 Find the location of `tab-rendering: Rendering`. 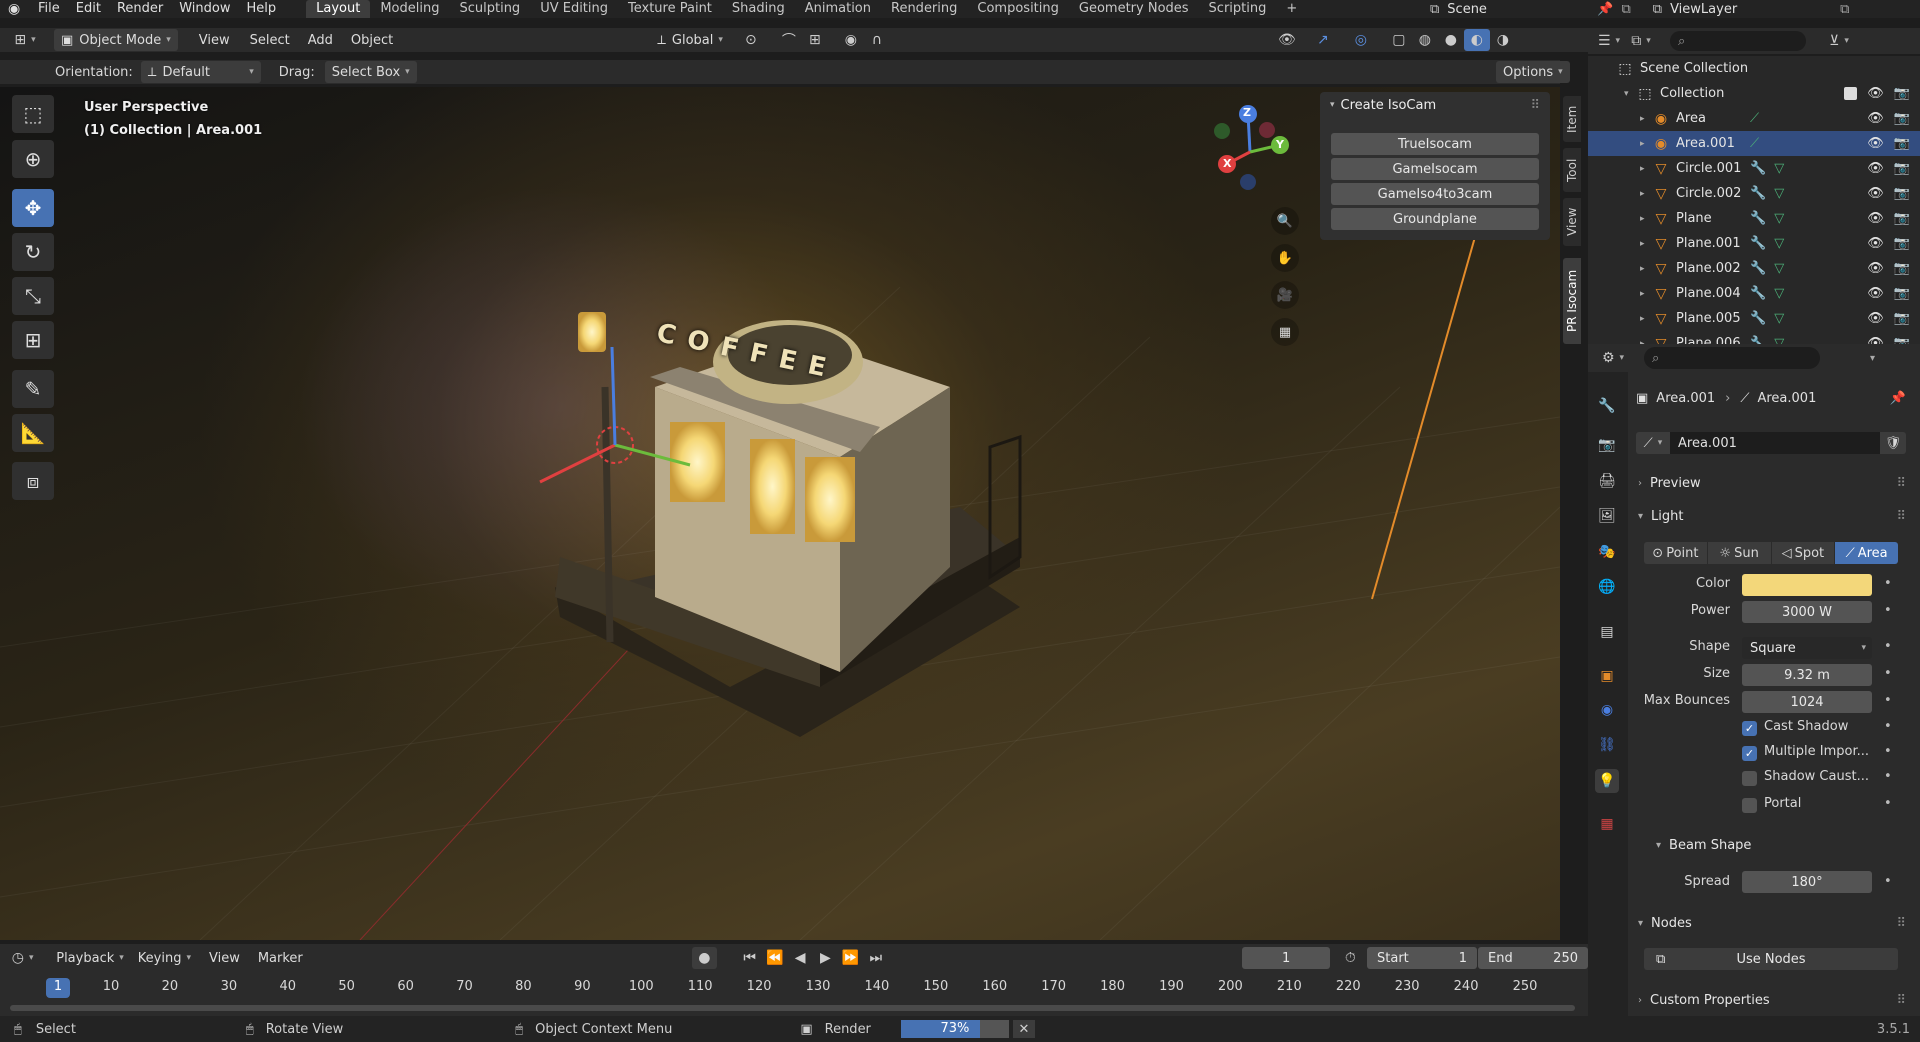

tab-rendering: Rendering is located at coordinates (924, 9).